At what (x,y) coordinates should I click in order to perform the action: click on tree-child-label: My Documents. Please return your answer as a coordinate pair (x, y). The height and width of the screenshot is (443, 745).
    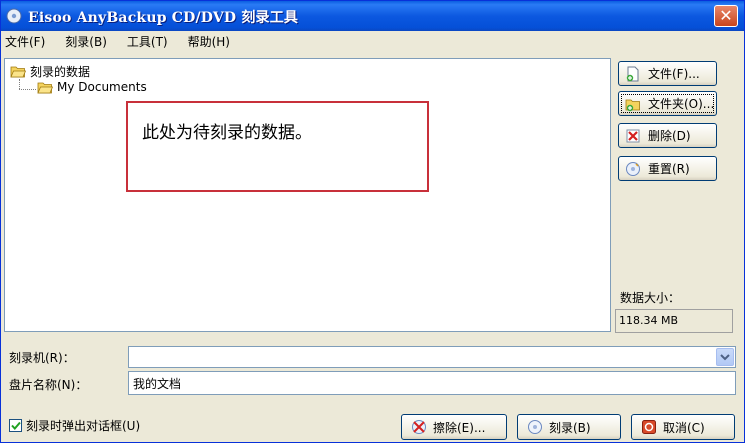
    Looking at the image, I should click on (102, 87).